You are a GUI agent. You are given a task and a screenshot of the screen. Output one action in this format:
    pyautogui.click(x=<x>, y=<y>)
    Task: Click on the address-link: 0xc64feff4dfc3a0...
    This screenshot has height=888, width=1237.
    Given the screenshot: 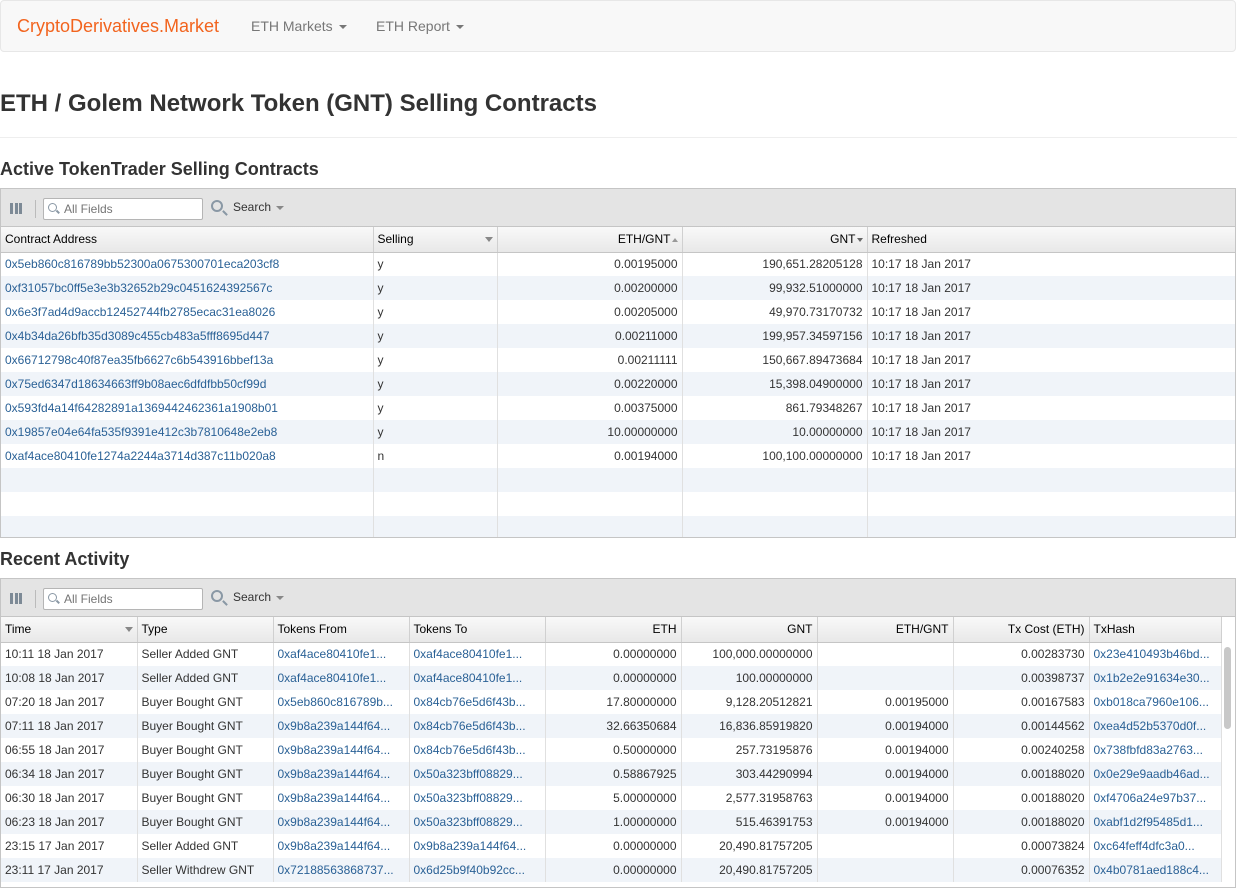 What is the action you would take?
    pyautogui.click(x=1144, y=846)
    